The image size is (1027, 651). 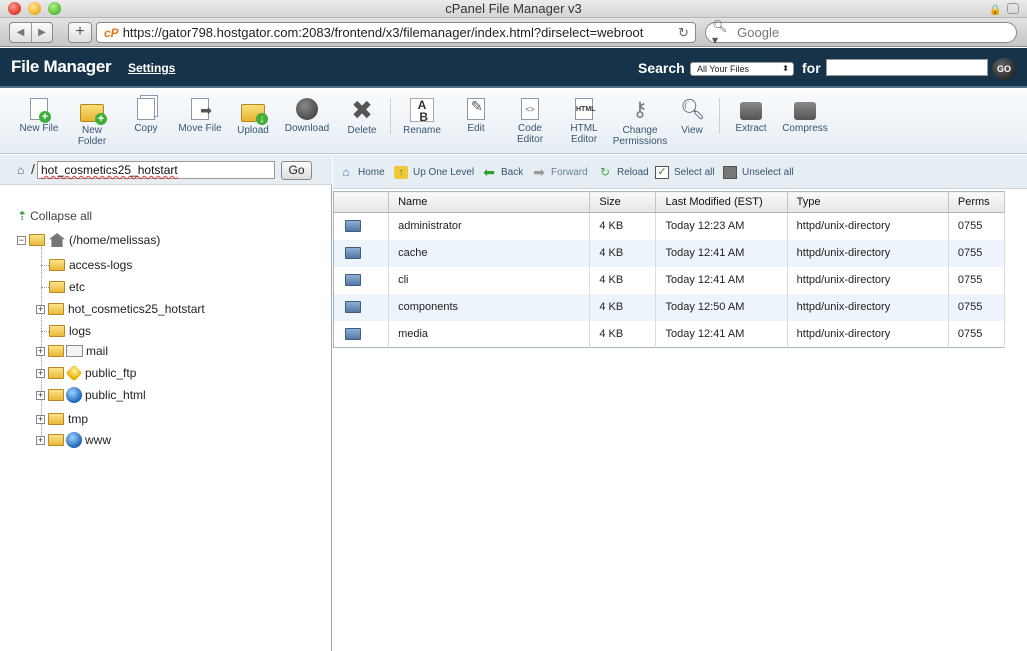 What do you see at coordinates (584, 121) in the screenshot?
I see `html-editor-button: HTML HTML Editor` at bounding box center [584, 121].